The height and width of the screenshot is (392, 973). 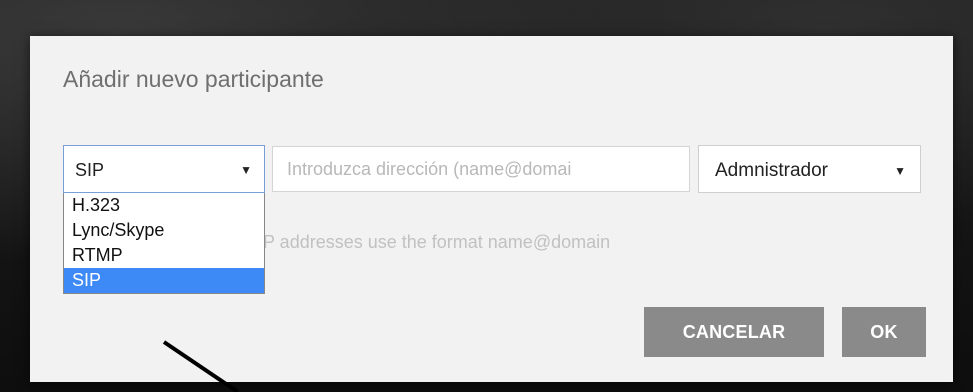 I want to click on address-input, so click(x=481, y=169).